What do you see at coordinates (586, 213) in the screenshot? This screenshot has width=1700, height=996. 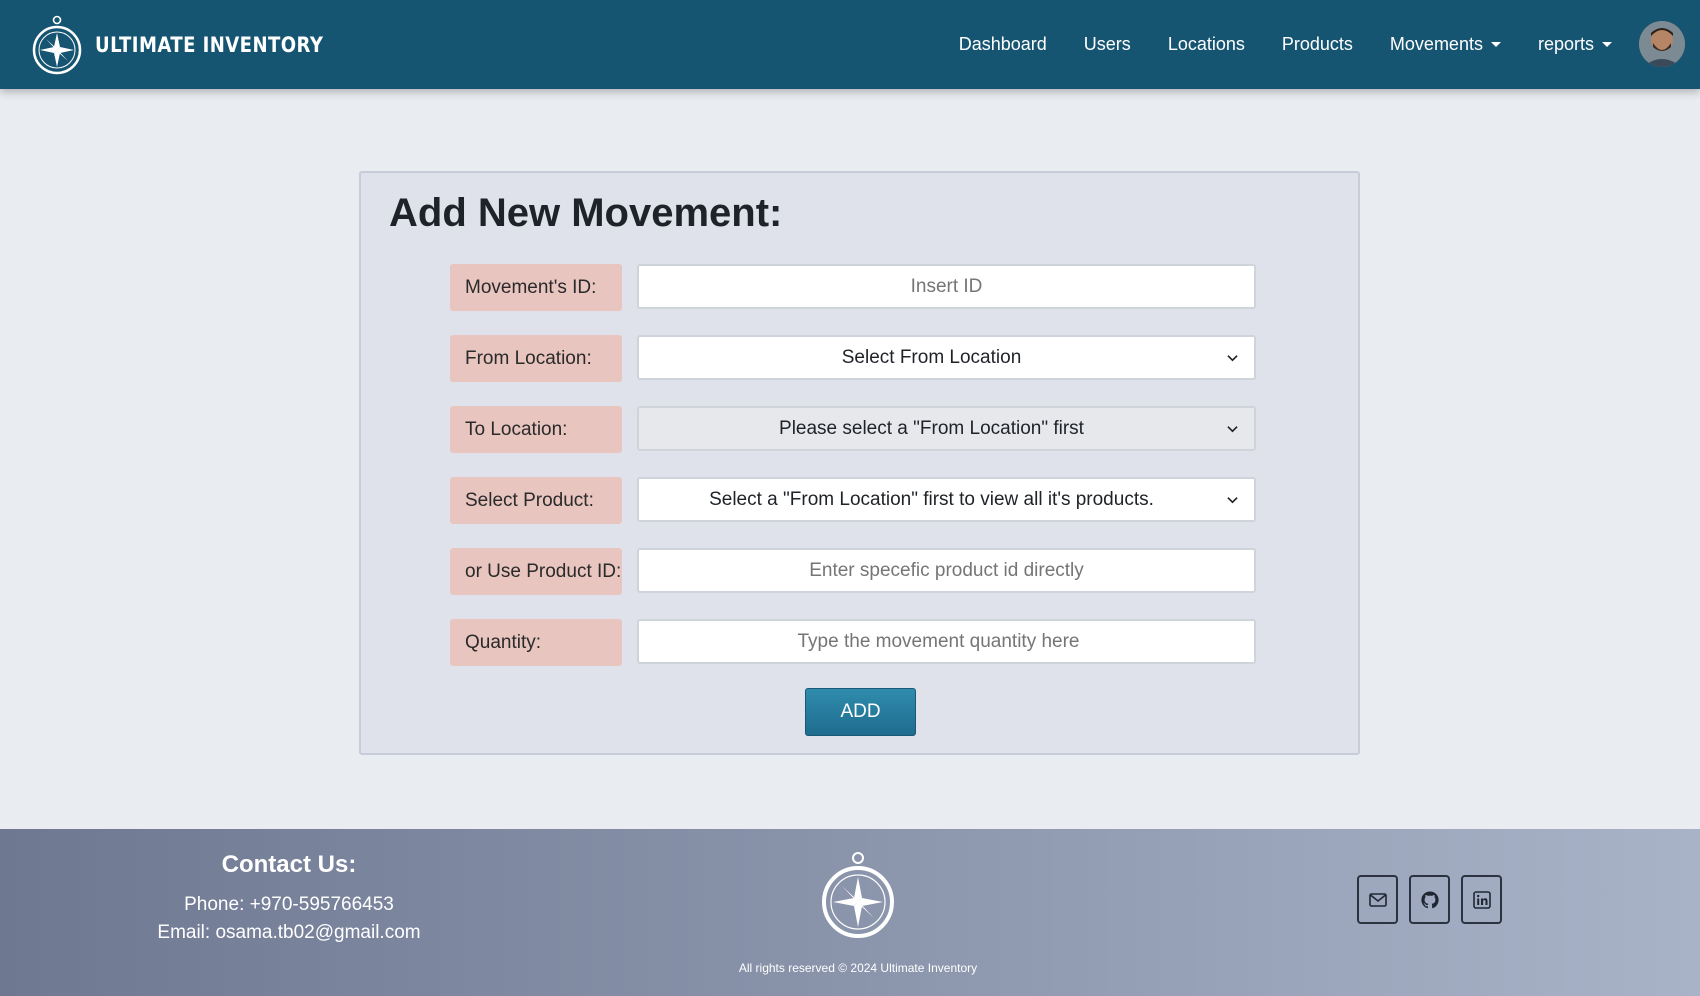 I see `page-title: Add New Movement:` at bounding box center [586, 213].